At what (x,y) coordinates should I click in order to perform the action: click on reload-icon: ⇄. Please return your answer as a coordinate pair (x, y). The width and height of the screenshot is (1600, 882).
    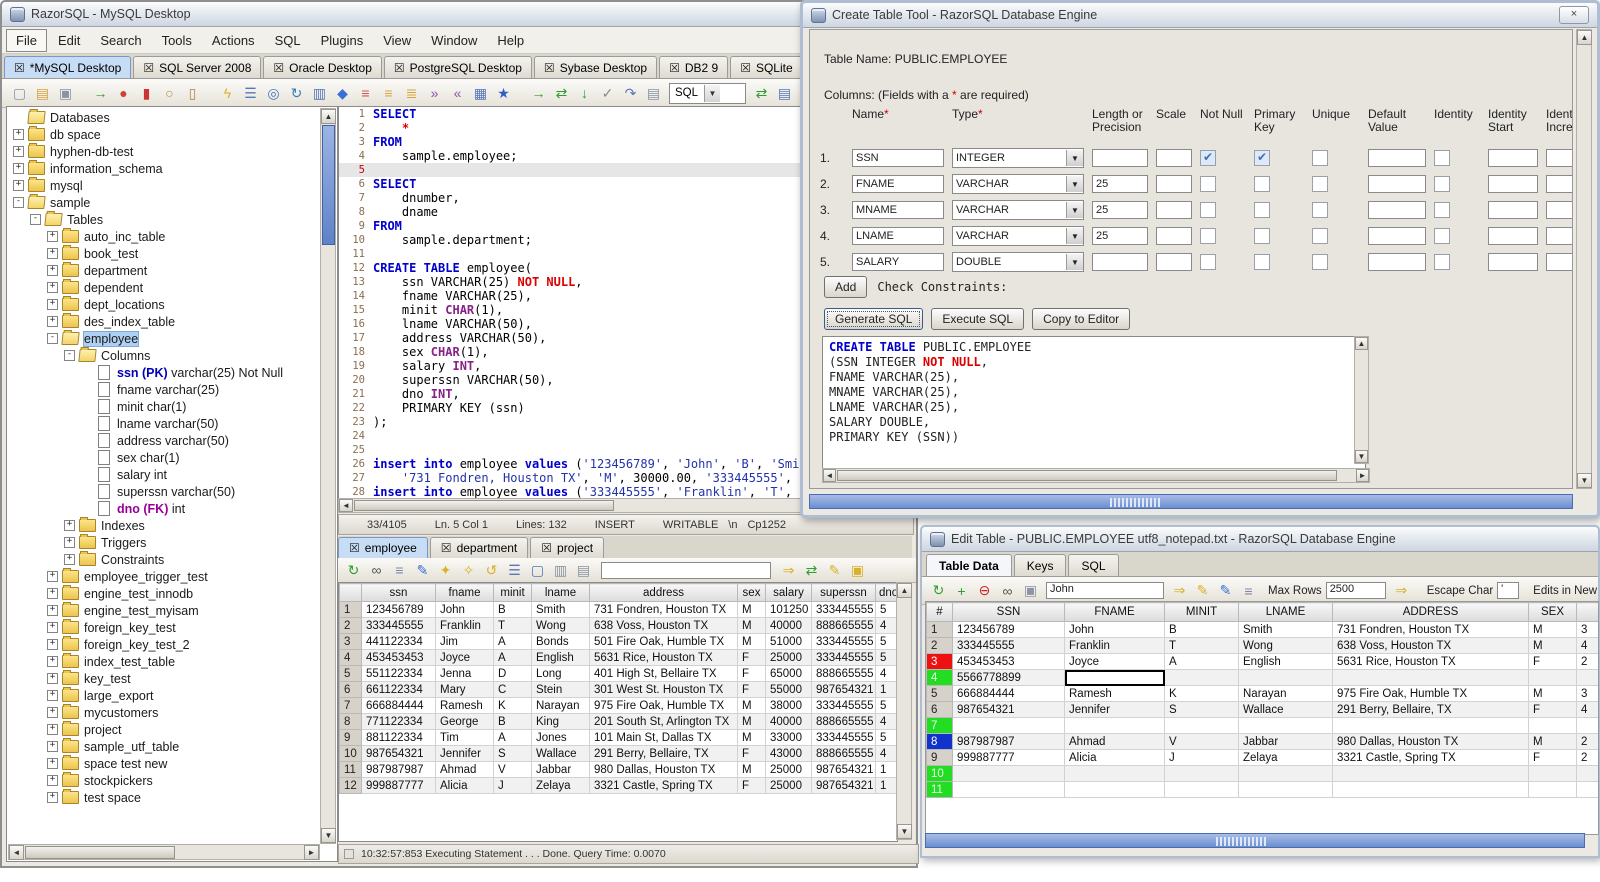
    Looking at the image, I should click on (561, 93).